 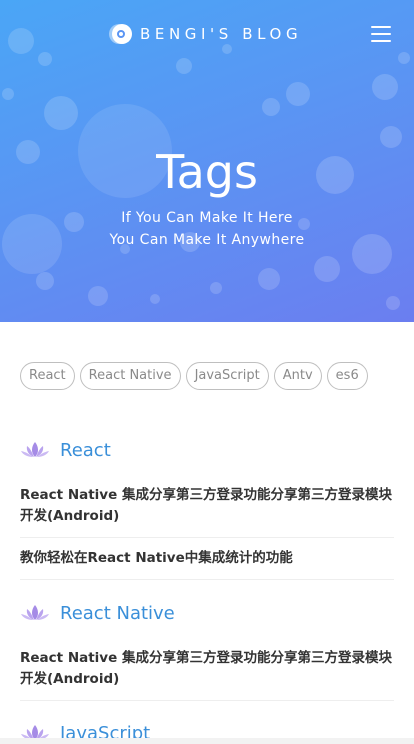 I want to click on tag-es6: es6, so click(x=347, y=376).